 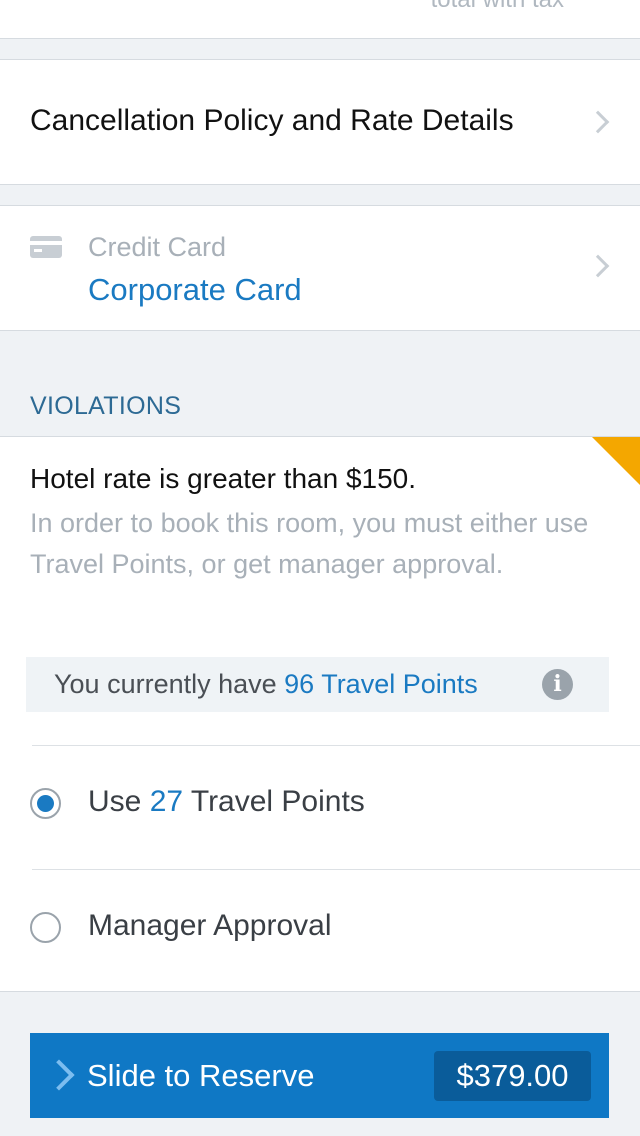 What do you see at coordinates (45, 803) in the screenshot?
I see `radio-checked-icon` at bounding box center [45, 803].